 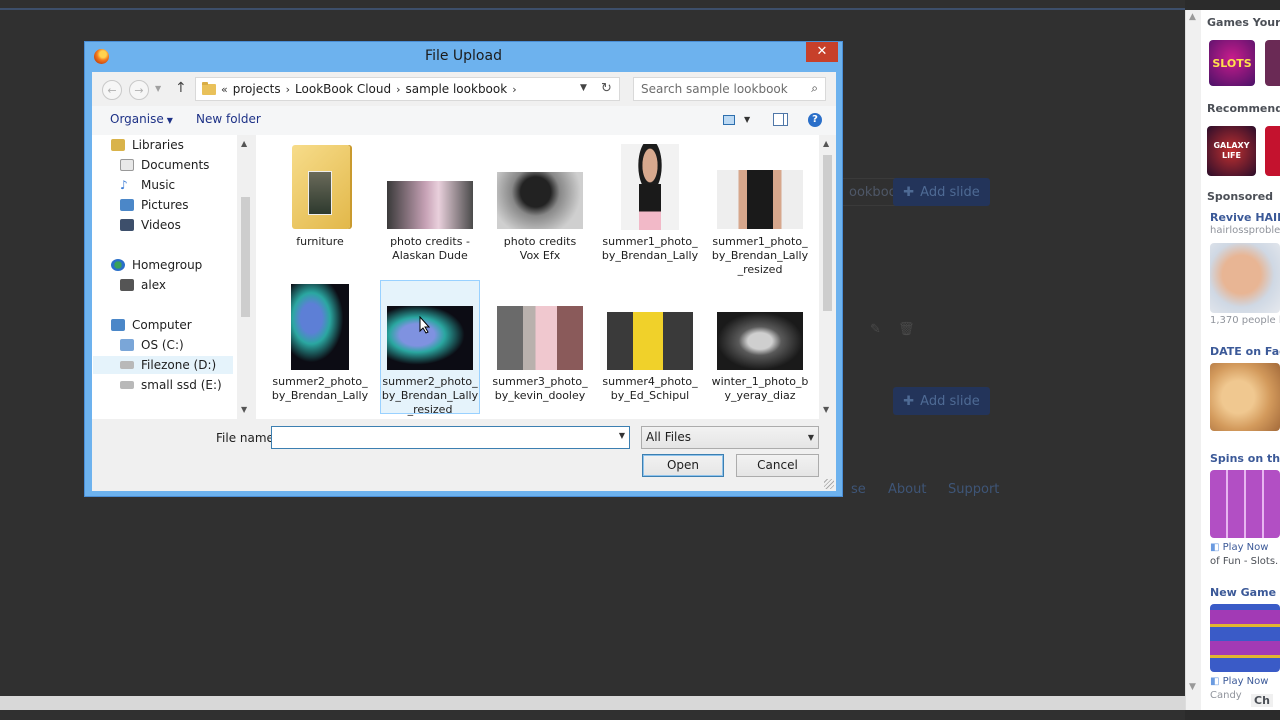 What do you see at coordinates (1245, 278) in the screenshot?
I see `ad-man-photo` at bounding box center [1245, 278].